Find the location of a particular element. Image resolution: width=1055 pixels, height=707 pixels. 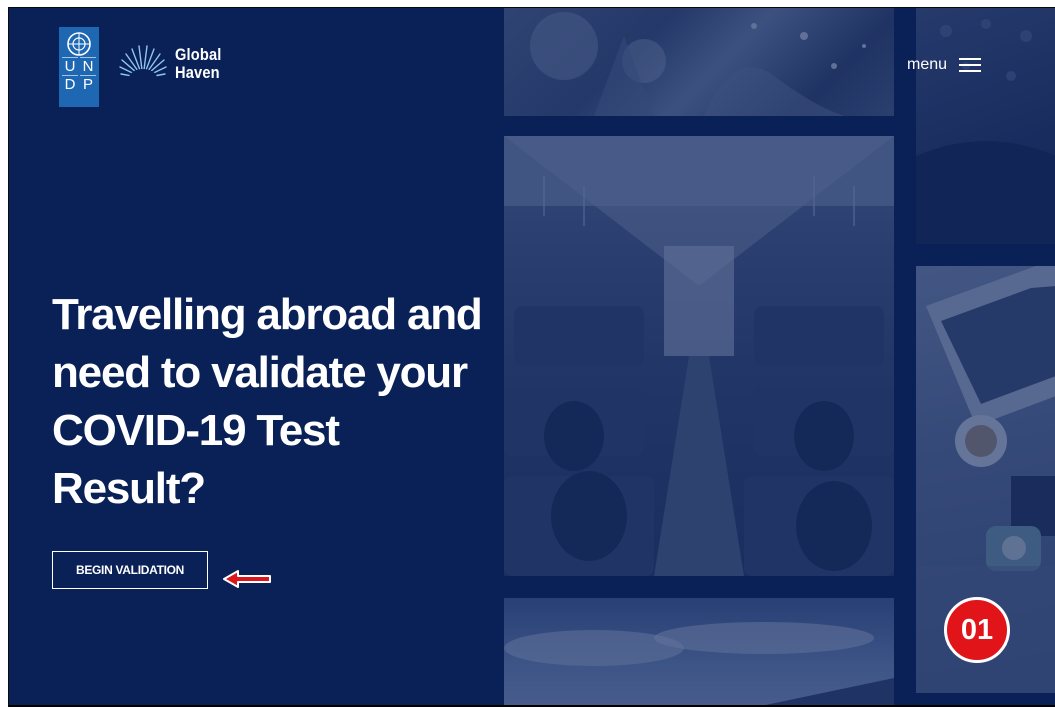

step-number-badge: 01 is located at coordinates (977, 630).